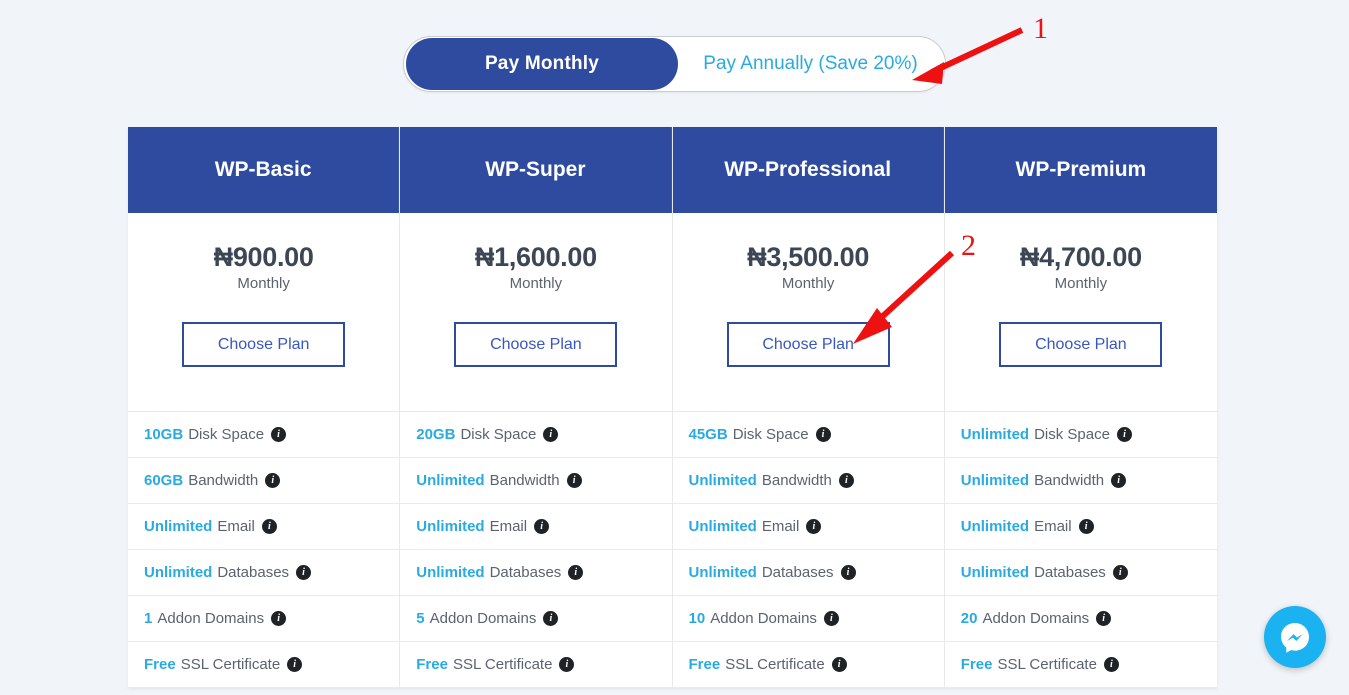 This screenshot has height=695, width=1349. Describe the element at coordinates (969, 619) in the screenshot. I see `feature-value: 20` at that location.